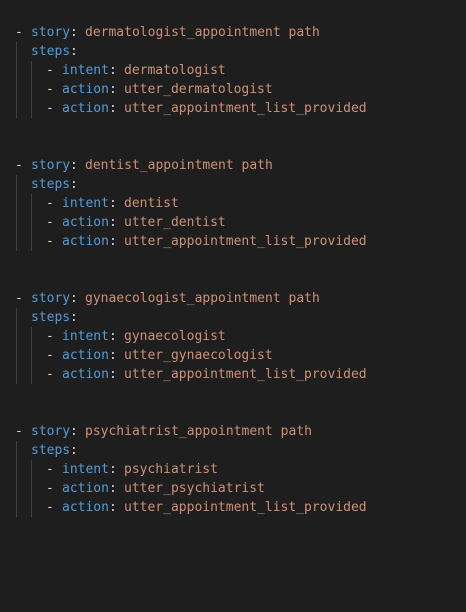 The height and width of the screenshot is (612, 466). I want to click on step-value: utter_gynaecologist, so click(198, 355).